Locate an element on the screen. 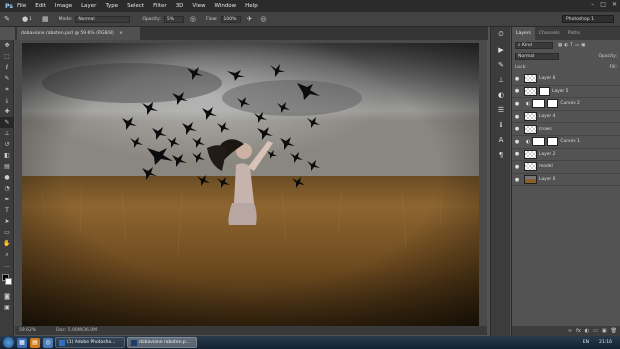  actions-panel-icon: ▶ is located at coordinates (501, 49).